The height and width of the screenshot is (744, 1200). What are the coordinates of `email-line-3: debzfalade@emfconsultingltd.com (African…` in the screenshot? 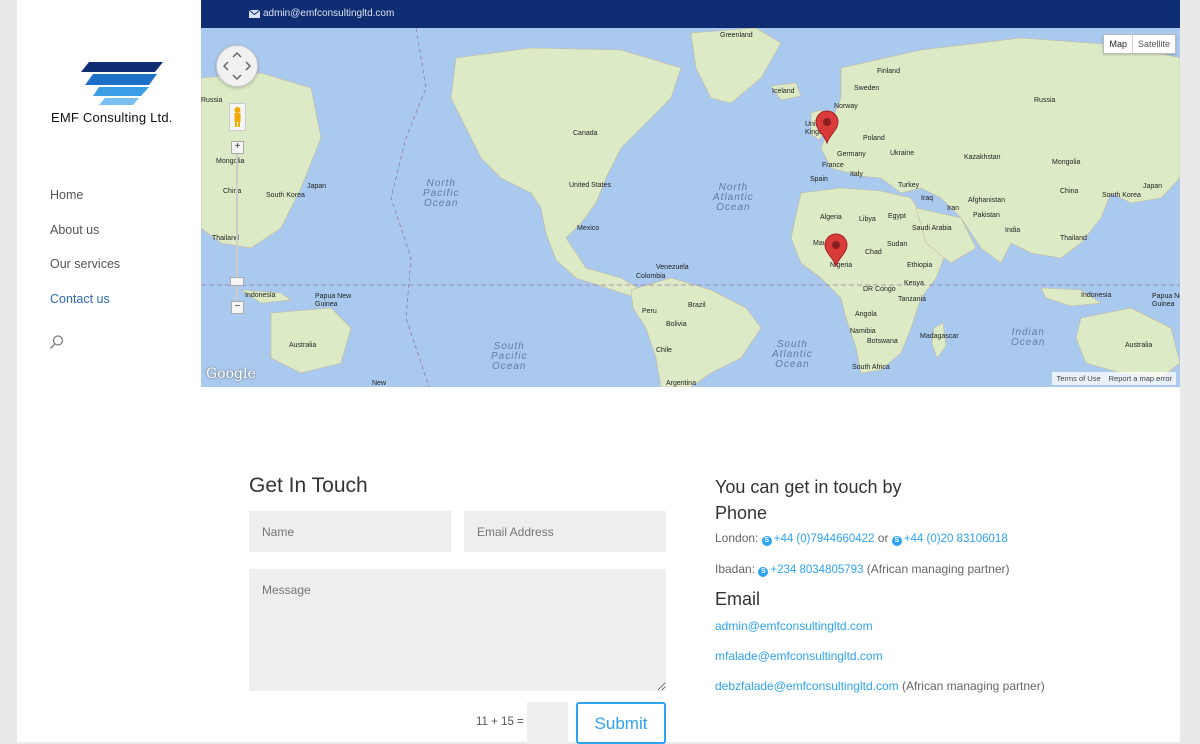 It's located at (880, 686).